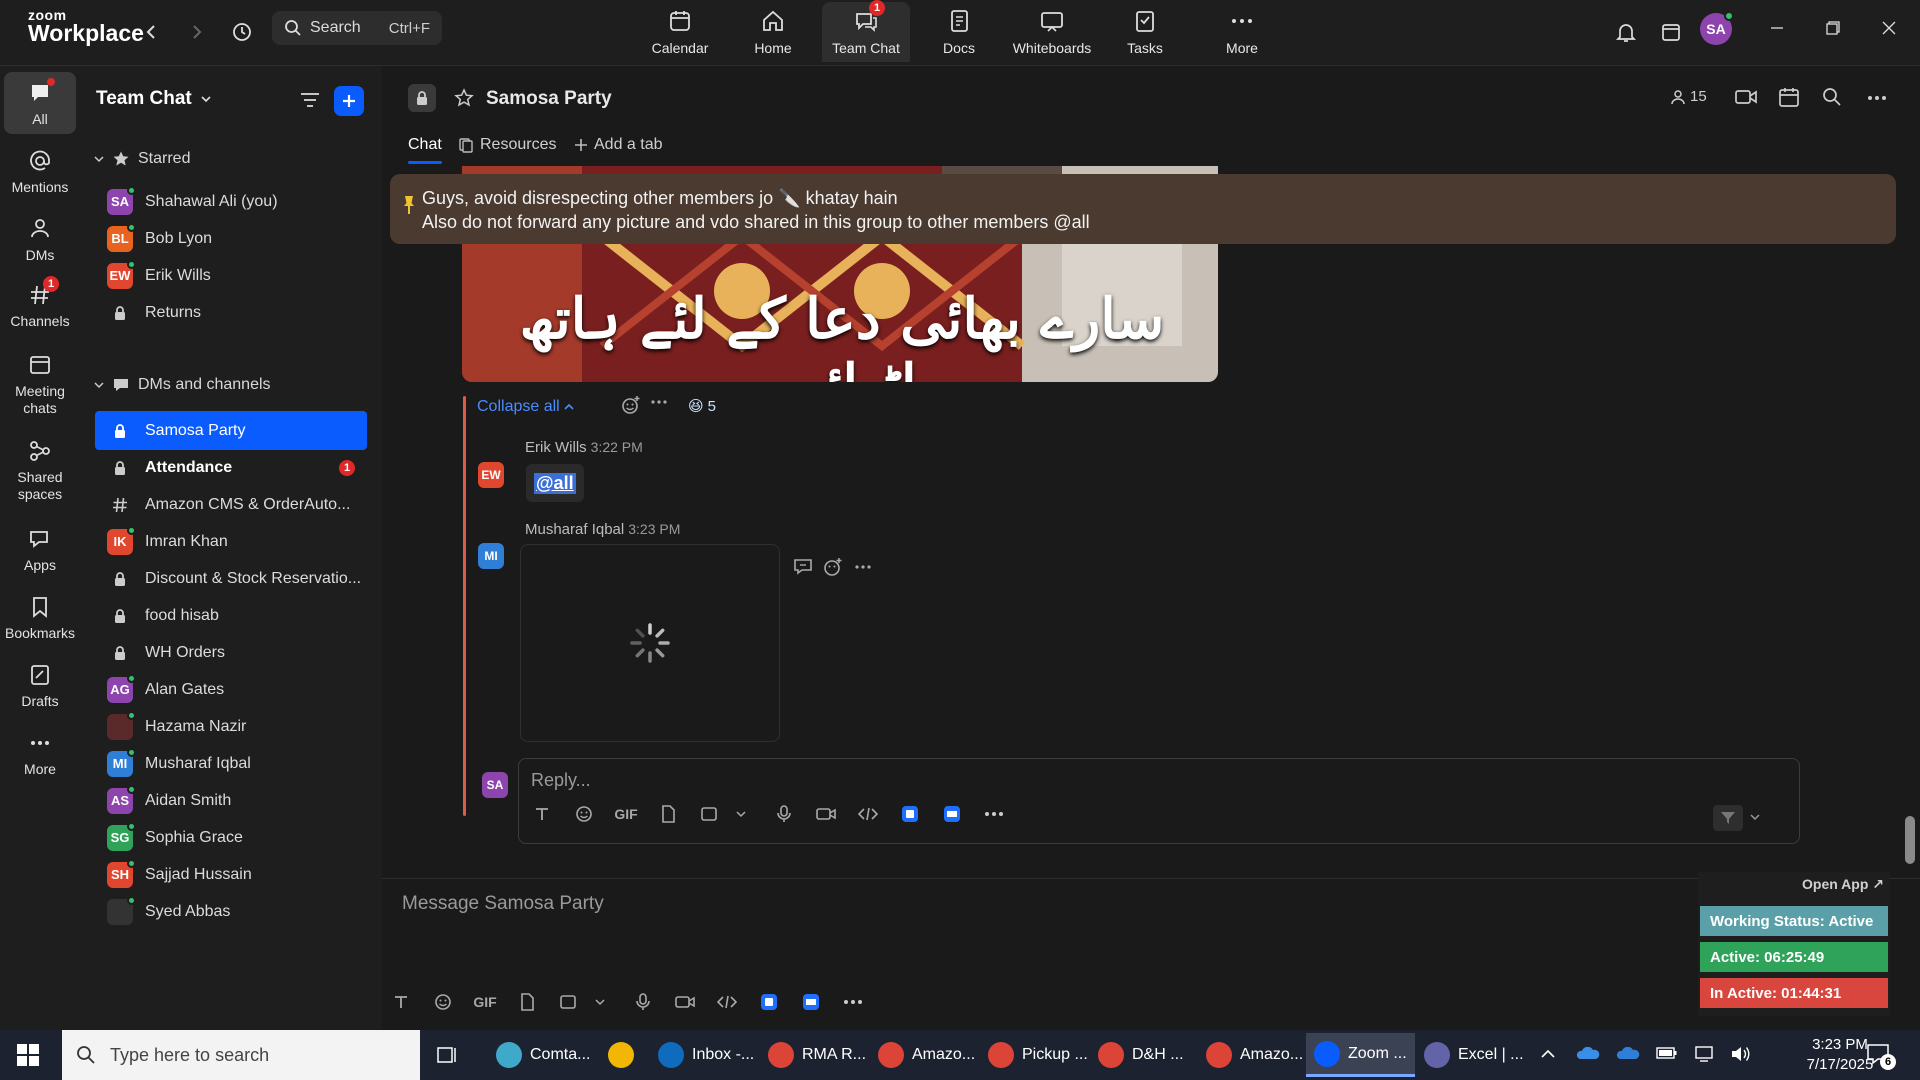  What do you see at coordinates (1889, 28) in the screenshot?
I see `close-button` at bounding box center [1889, 28].